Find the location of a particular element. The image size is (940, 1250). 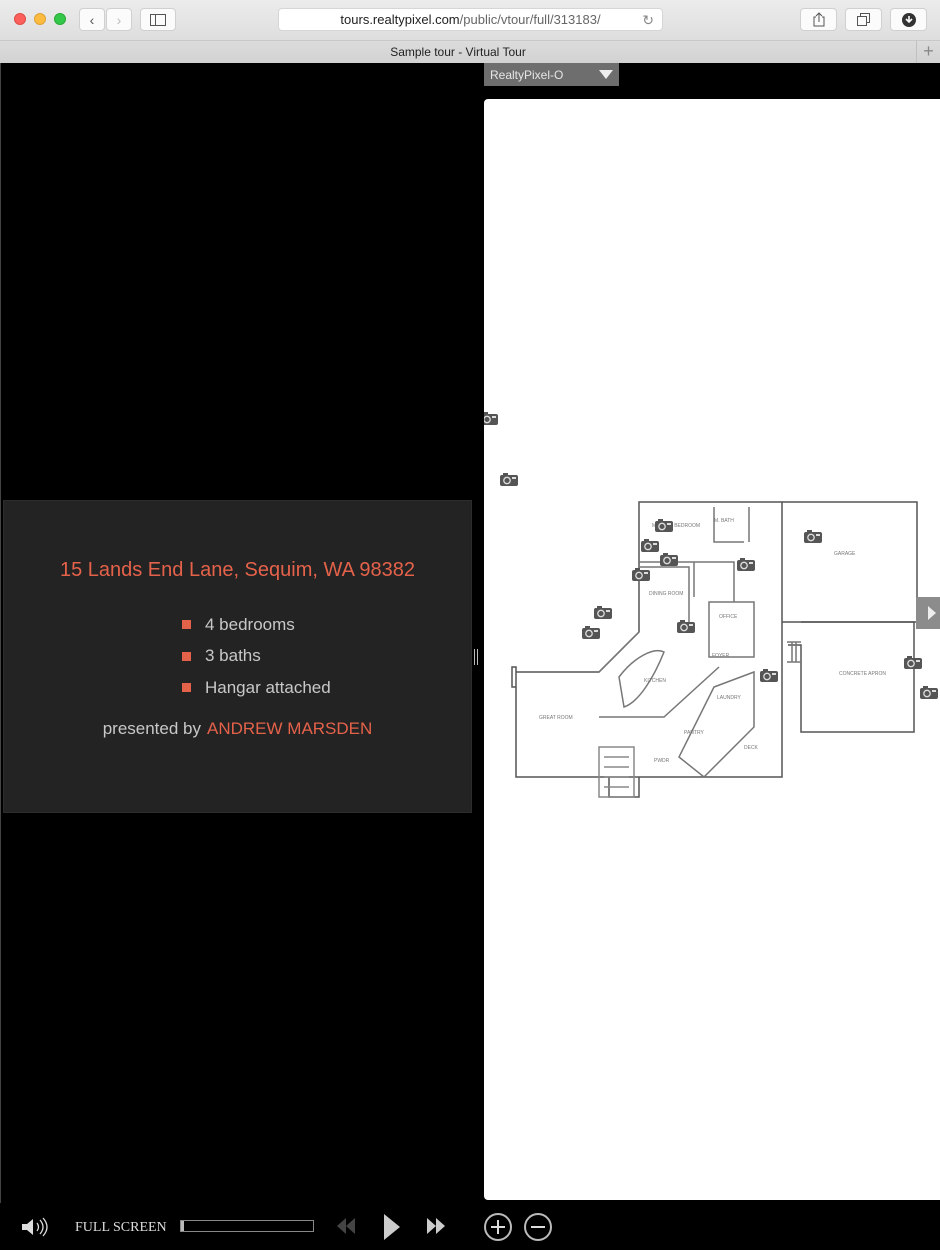

wall-garage is located at coordinates (850, 562).